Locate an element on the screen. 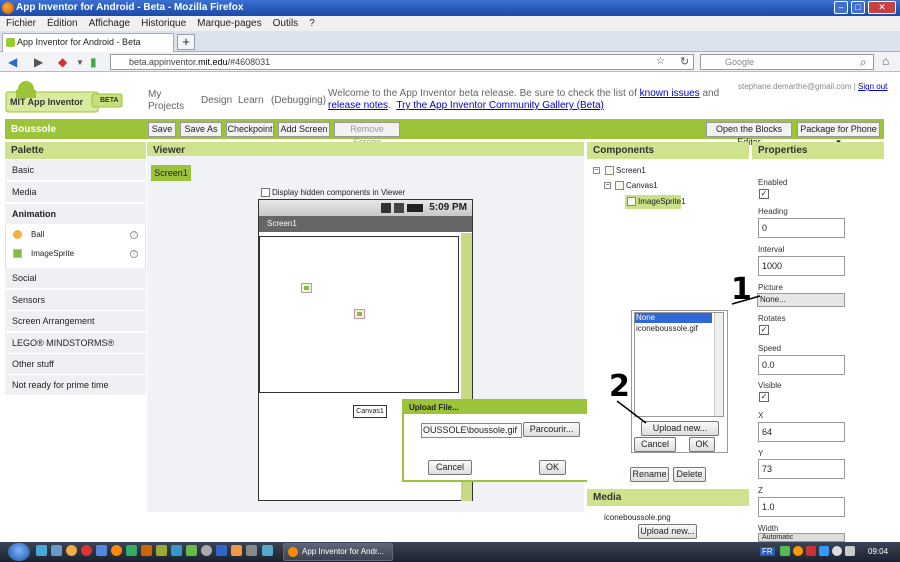  language-indicator: FR is located at coordinates (767, 551).